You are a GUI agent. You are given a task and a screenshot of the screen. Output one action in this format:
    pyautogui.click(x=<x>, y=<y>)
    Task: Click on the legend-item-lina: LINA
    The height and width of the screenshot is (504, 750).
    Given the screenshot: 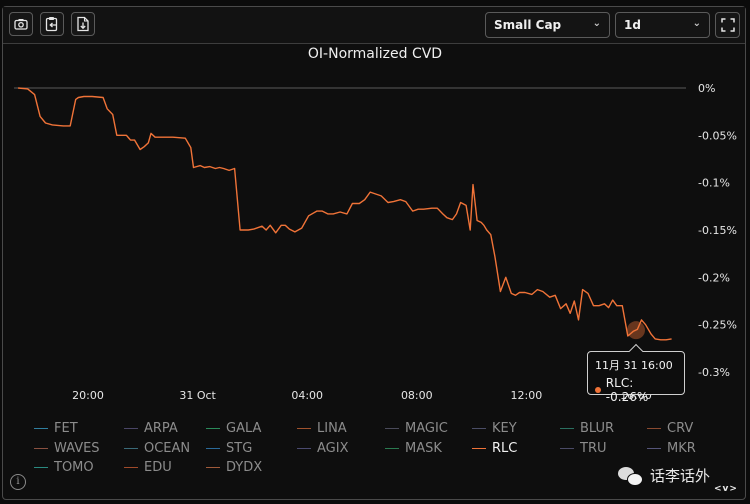 What is the action you would take?
    pyautogui.click(x=322, y=428)
    